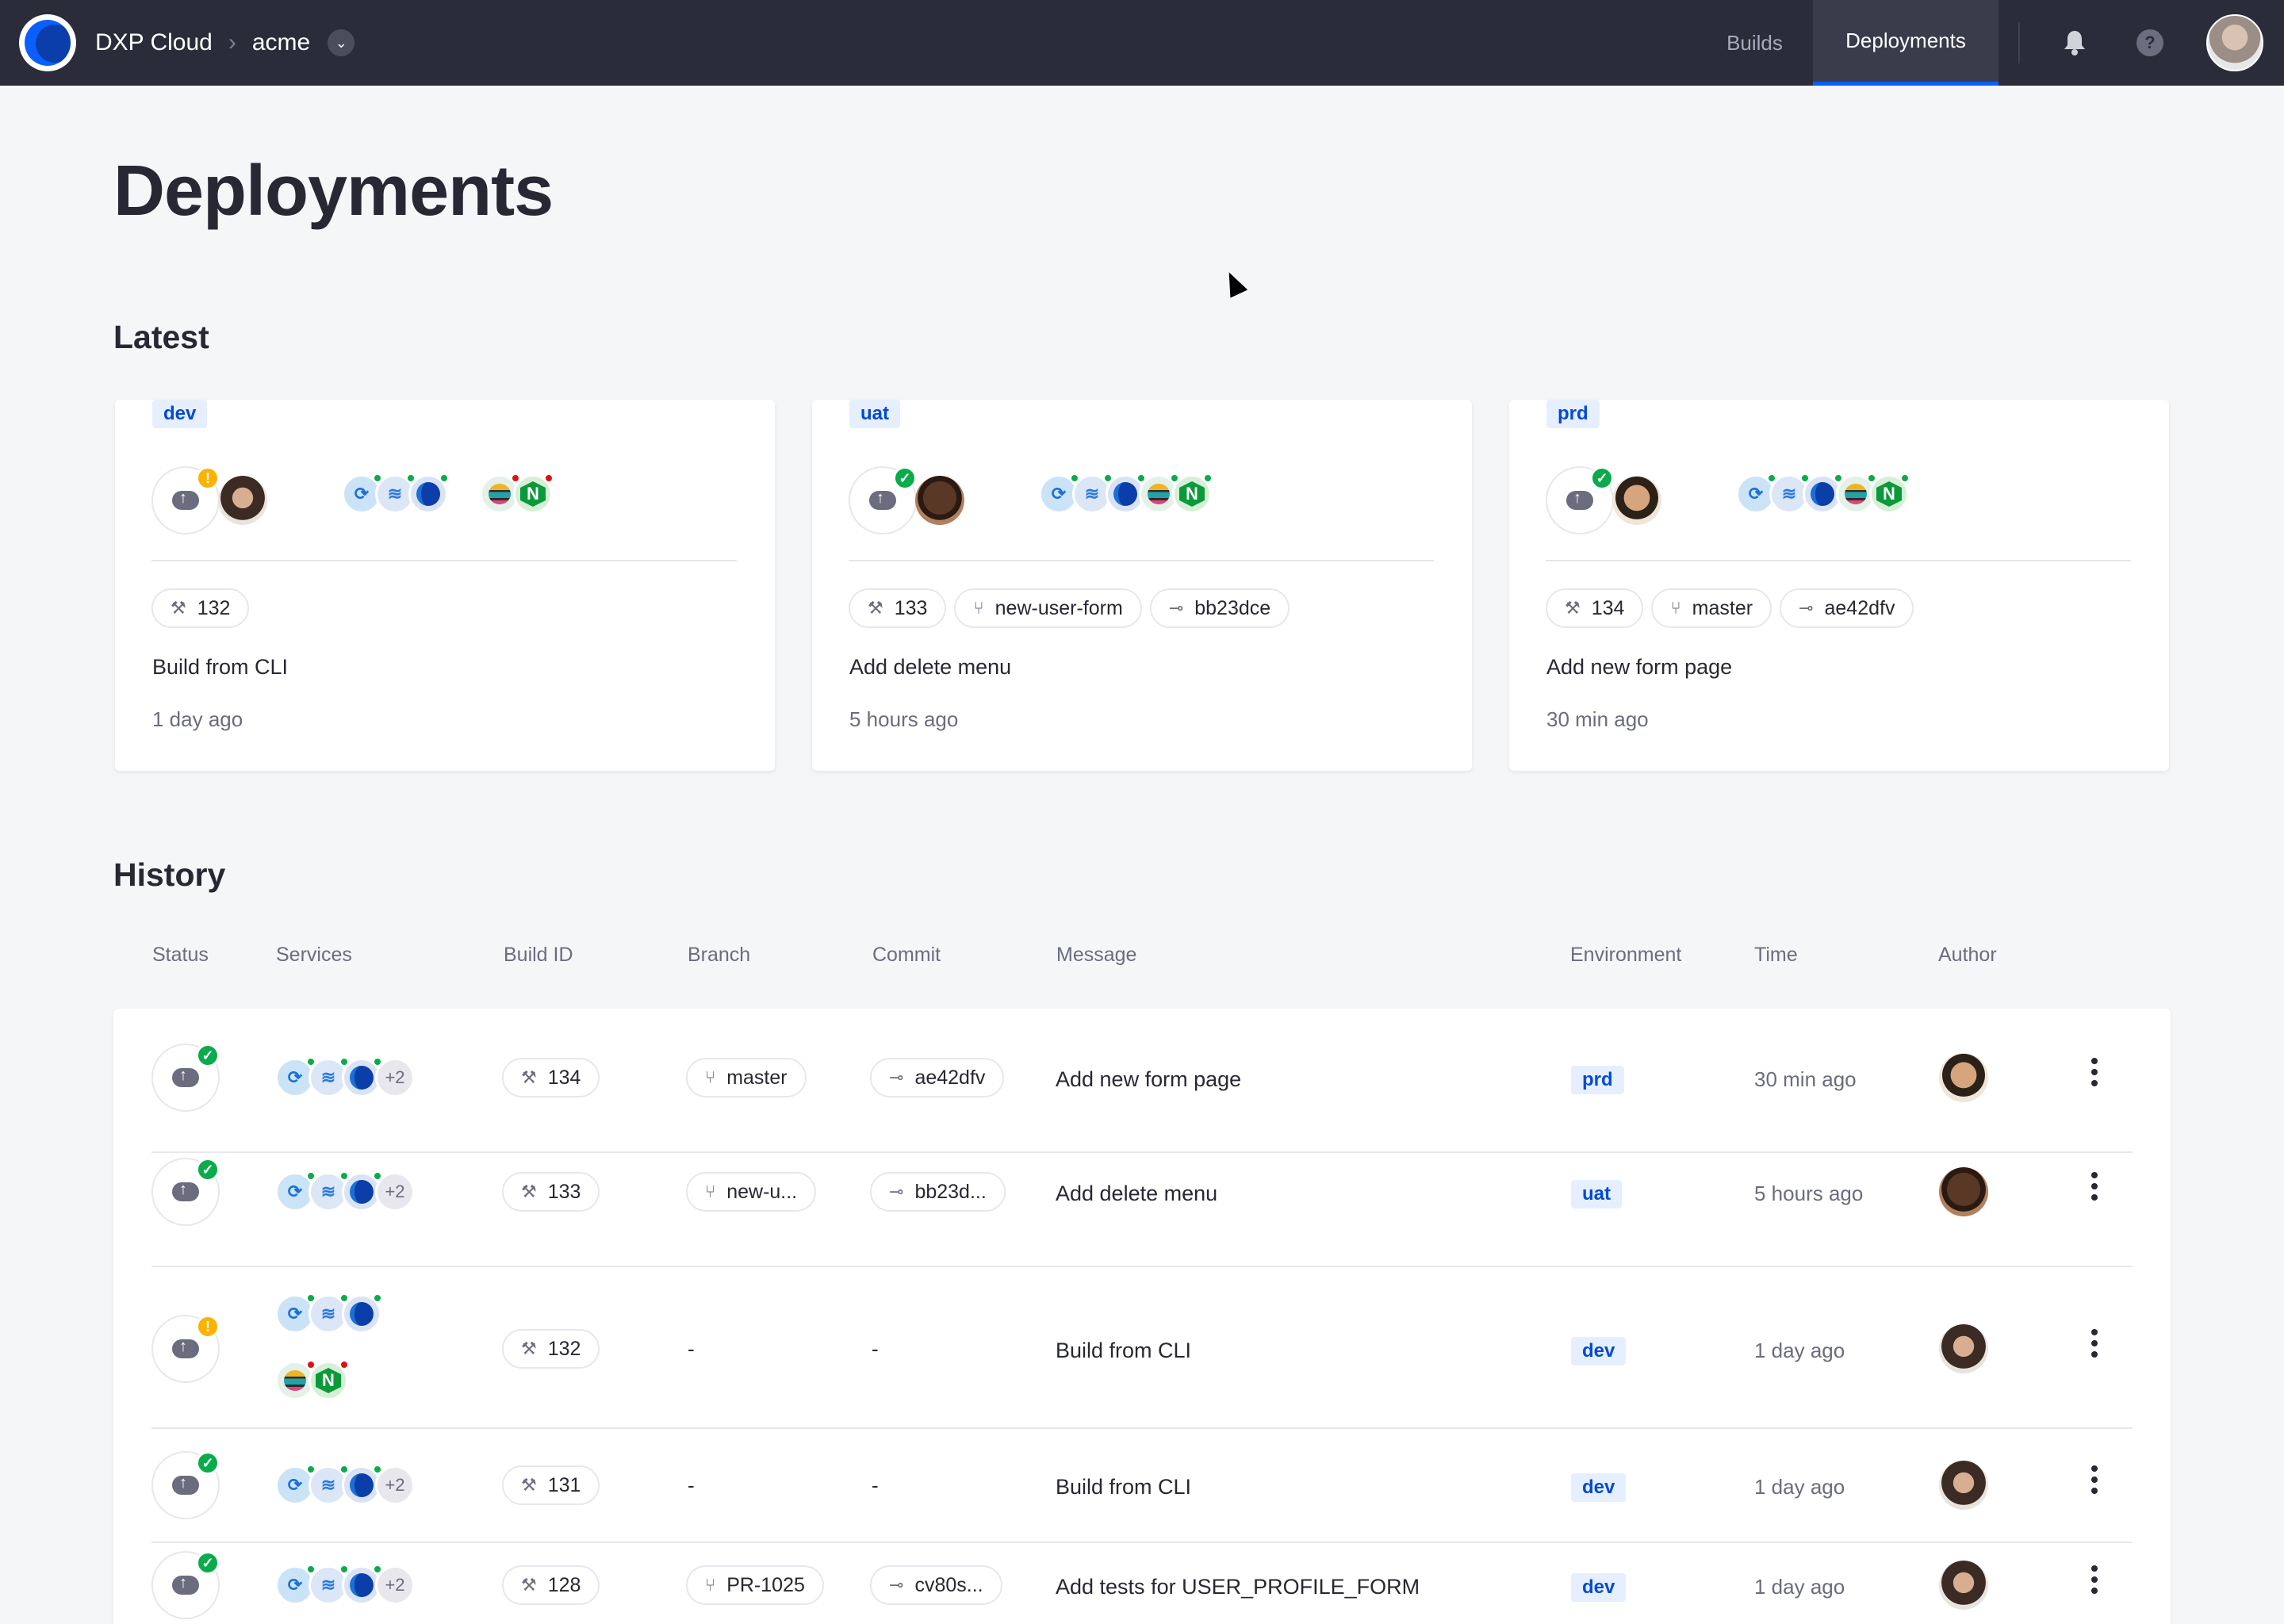 This screenshot has width=2284, height=1624. Describe the element at coordinates (1096, 955) in the screenshot. I see `column-header-message: Message` at that location.